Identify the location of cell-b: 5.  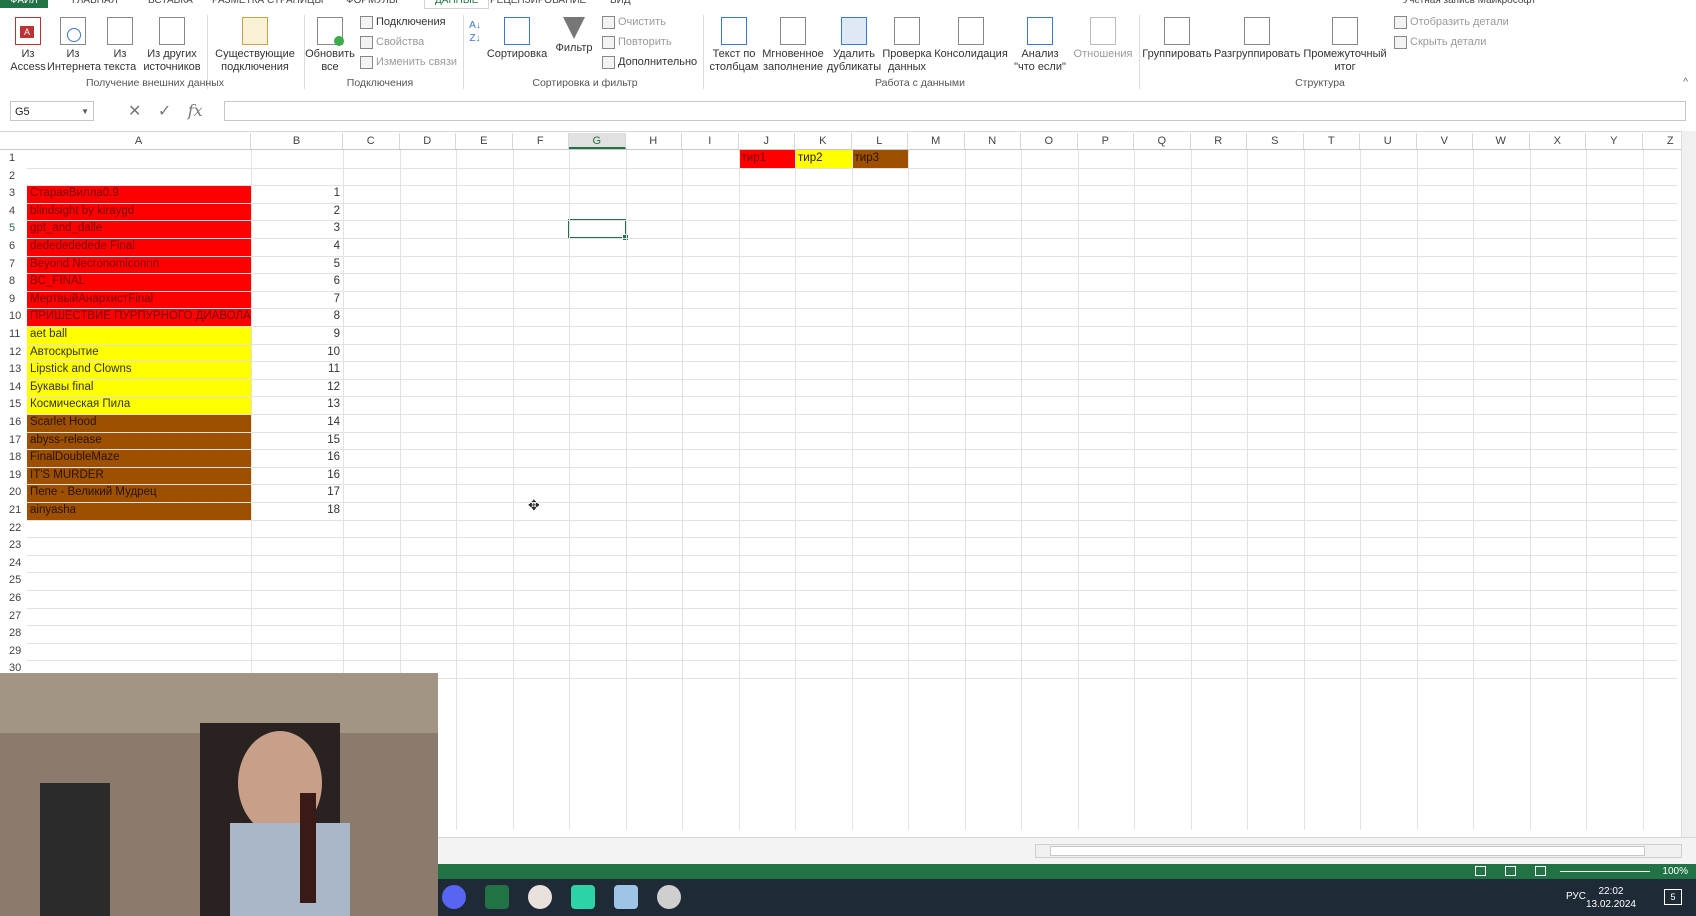
(297, 265).